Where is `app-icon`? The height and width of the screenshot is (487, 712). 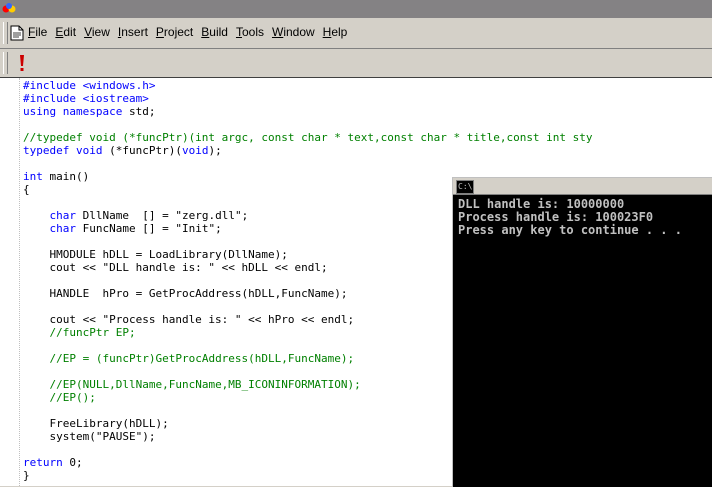
app-icon is located at coordinates (9, 8).